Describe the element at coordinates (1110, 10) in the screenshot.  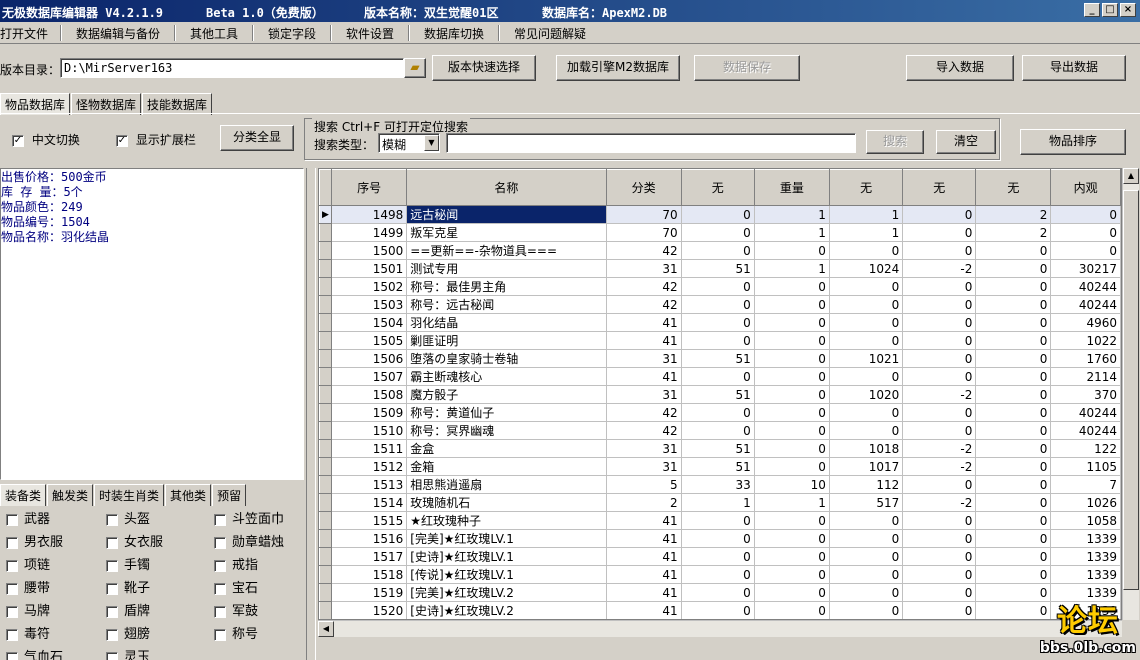
I see `maximize-icon: □` at that location.